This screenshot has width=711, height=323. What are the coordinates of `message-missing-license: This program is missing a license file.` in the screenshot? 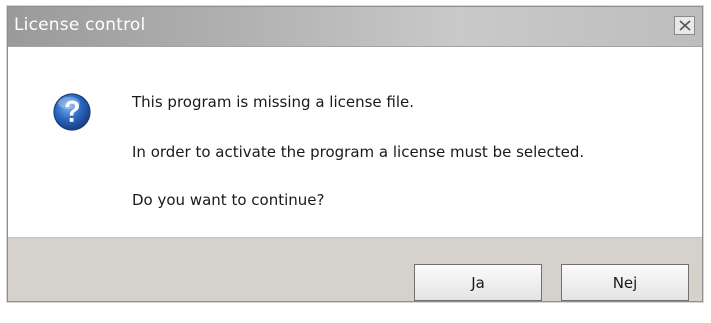 It's located at (273, 102).